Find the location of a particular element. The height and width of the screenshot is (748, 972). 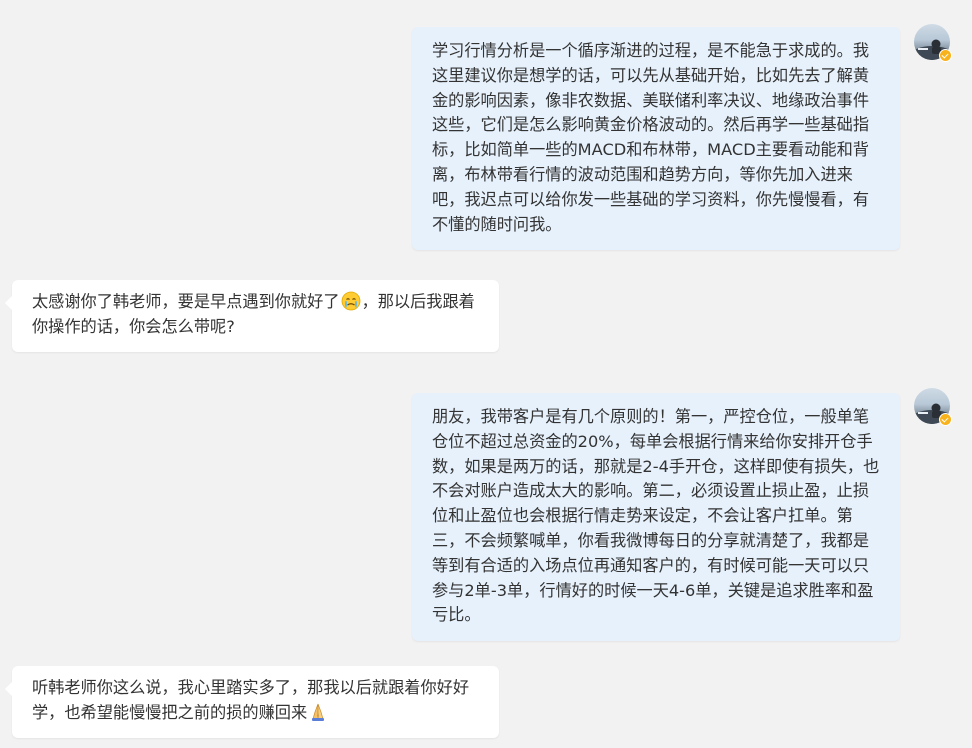

incoming-message-bubble: 太感谢你了韩老师，要是早点遇到你就好了 ，那以后我跟着你操作的话，你会怎么带呢? is located at coordinates (252, 316).